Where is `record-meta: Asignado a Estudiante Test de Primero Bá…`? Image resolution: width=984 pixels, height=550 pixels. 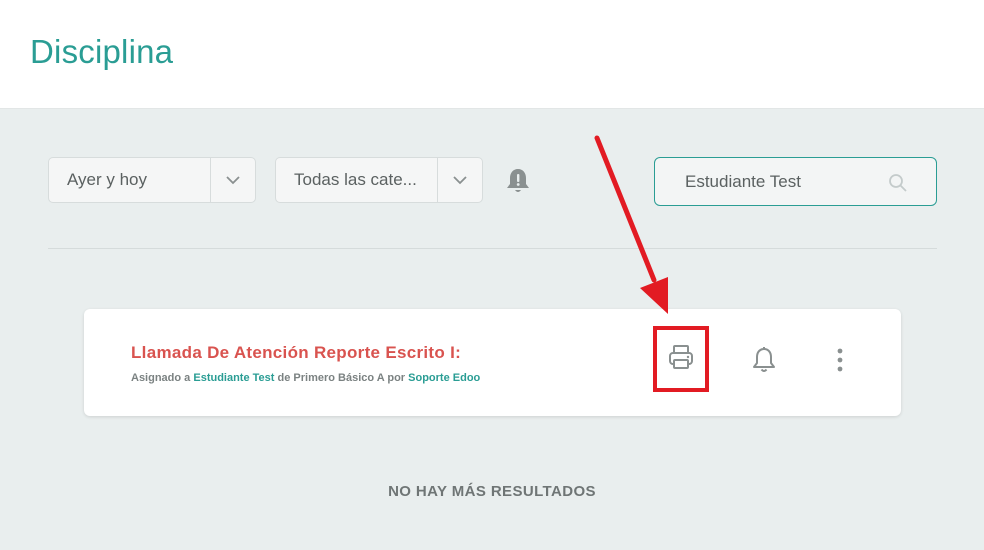
record-meta: Asignado a Estudiante Test de Primero Bá… is located at coordinates (305, 378).